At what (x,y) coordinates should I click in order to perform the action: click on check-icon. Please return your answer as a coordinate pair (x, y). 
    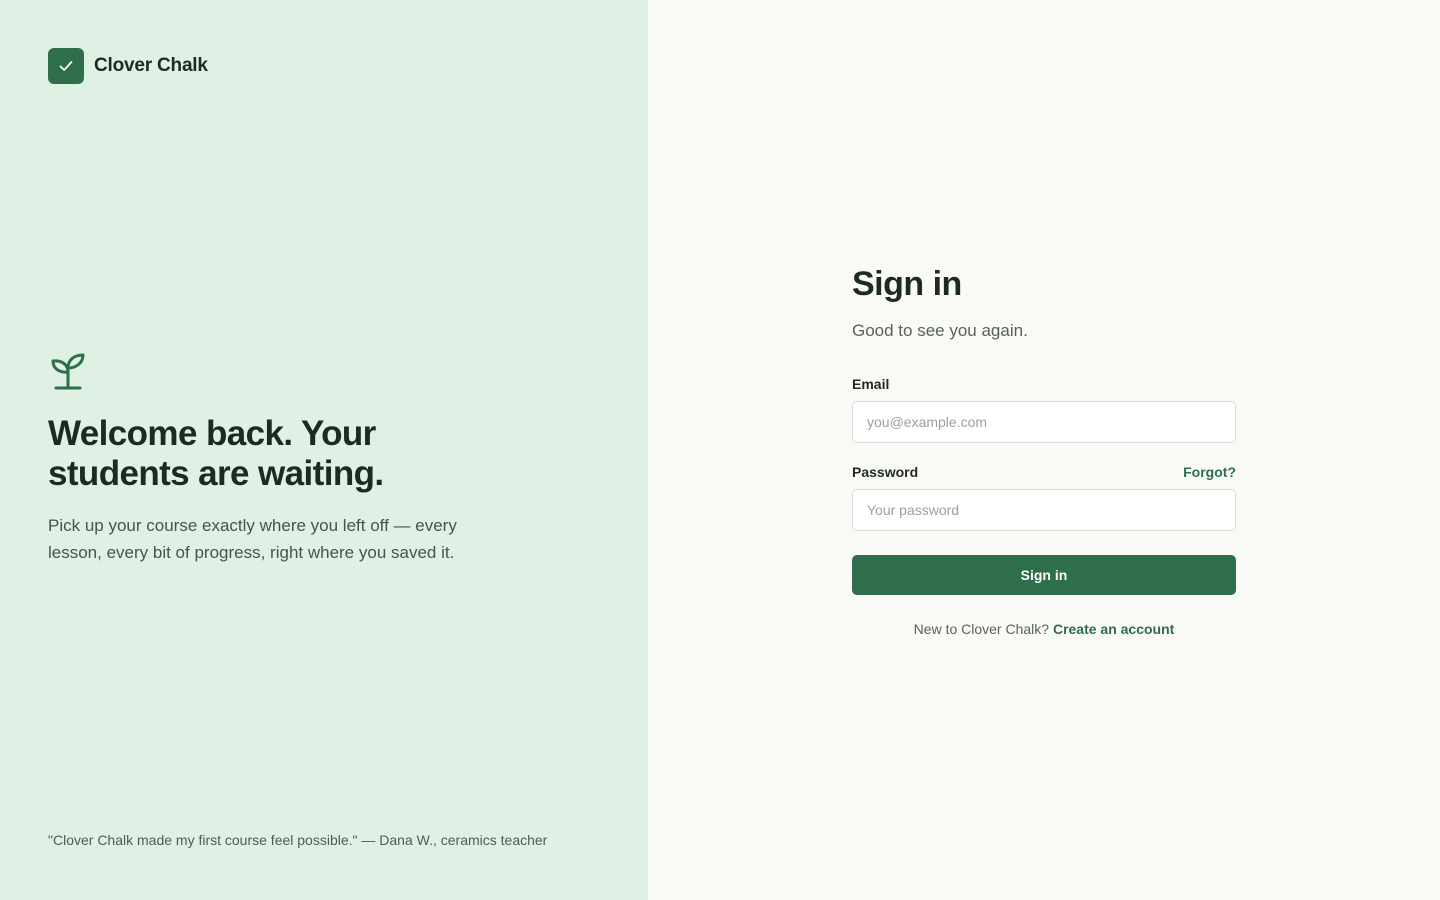
    Looking at the image, I should click on (66, 66).